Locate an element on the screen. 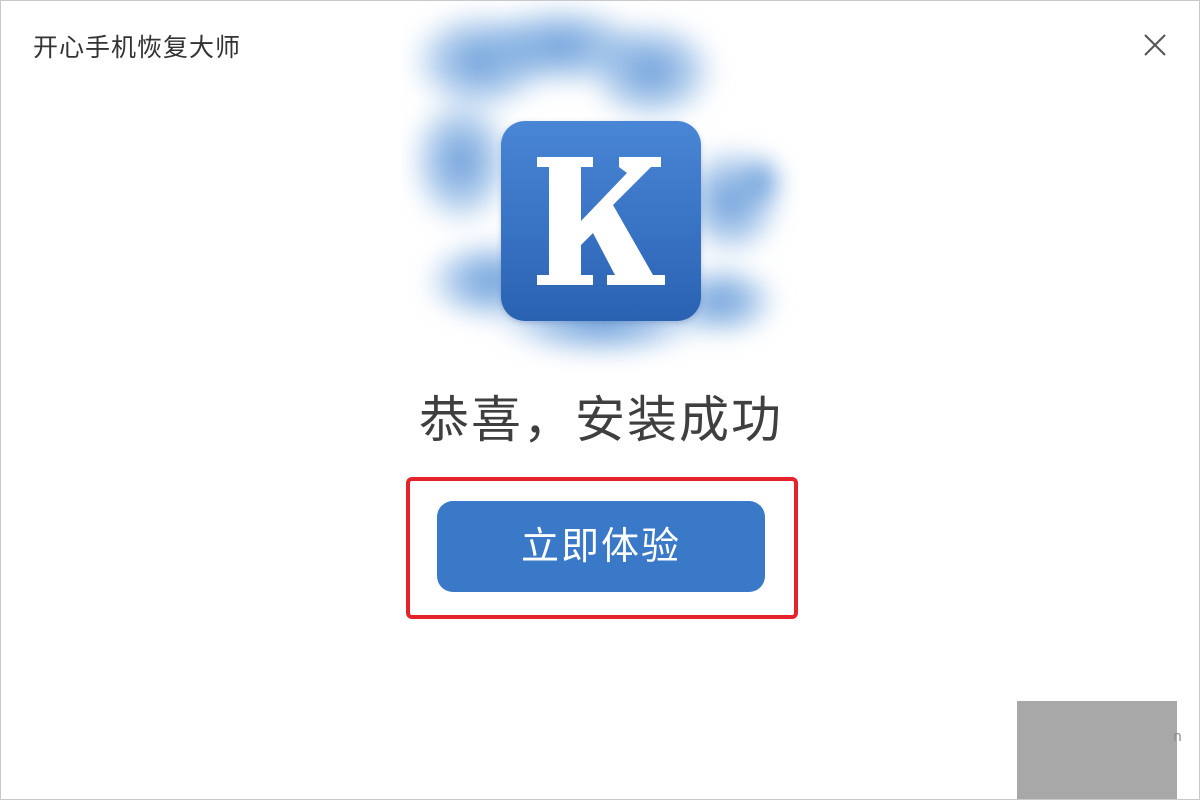 The height and width of the screenshot is (800, 1200). app-logo is located at coordinates (601, 221).